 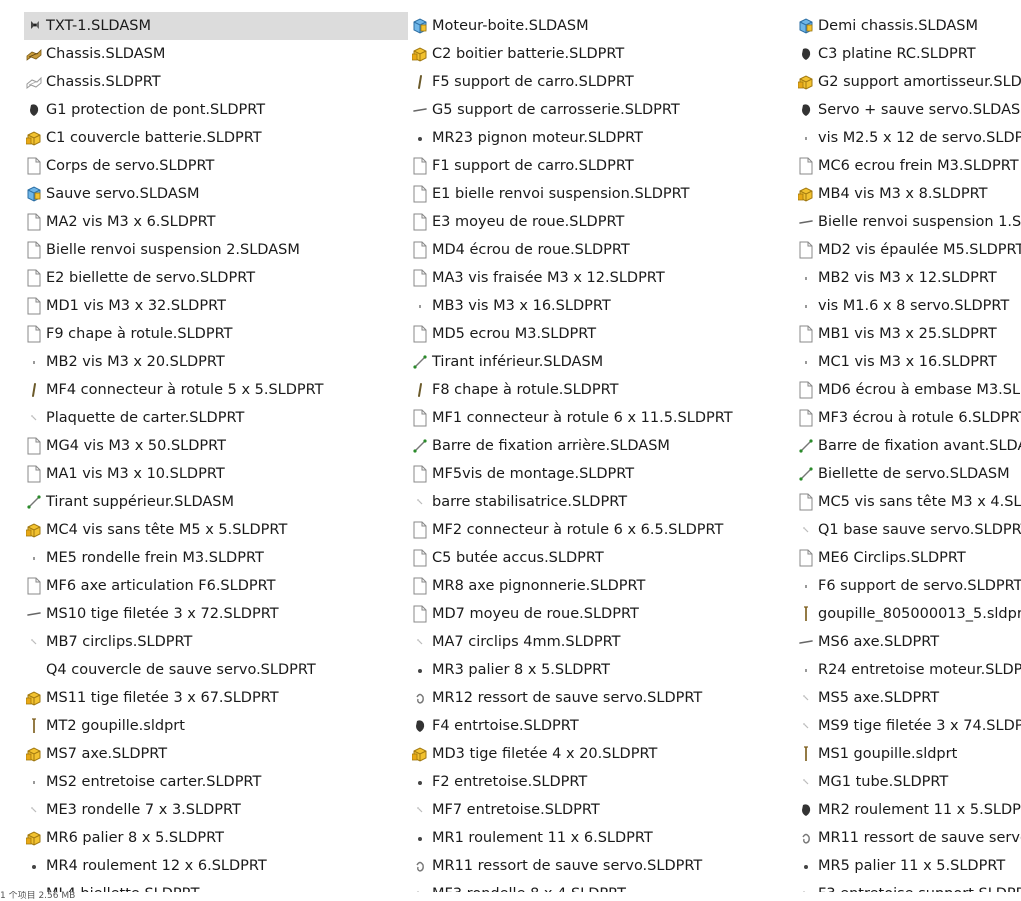 What do you see at coordinates (216, 194) in the screenshot?
I see `file-item: Sauve servo.SLDASM` at bounding box center [216, 194].